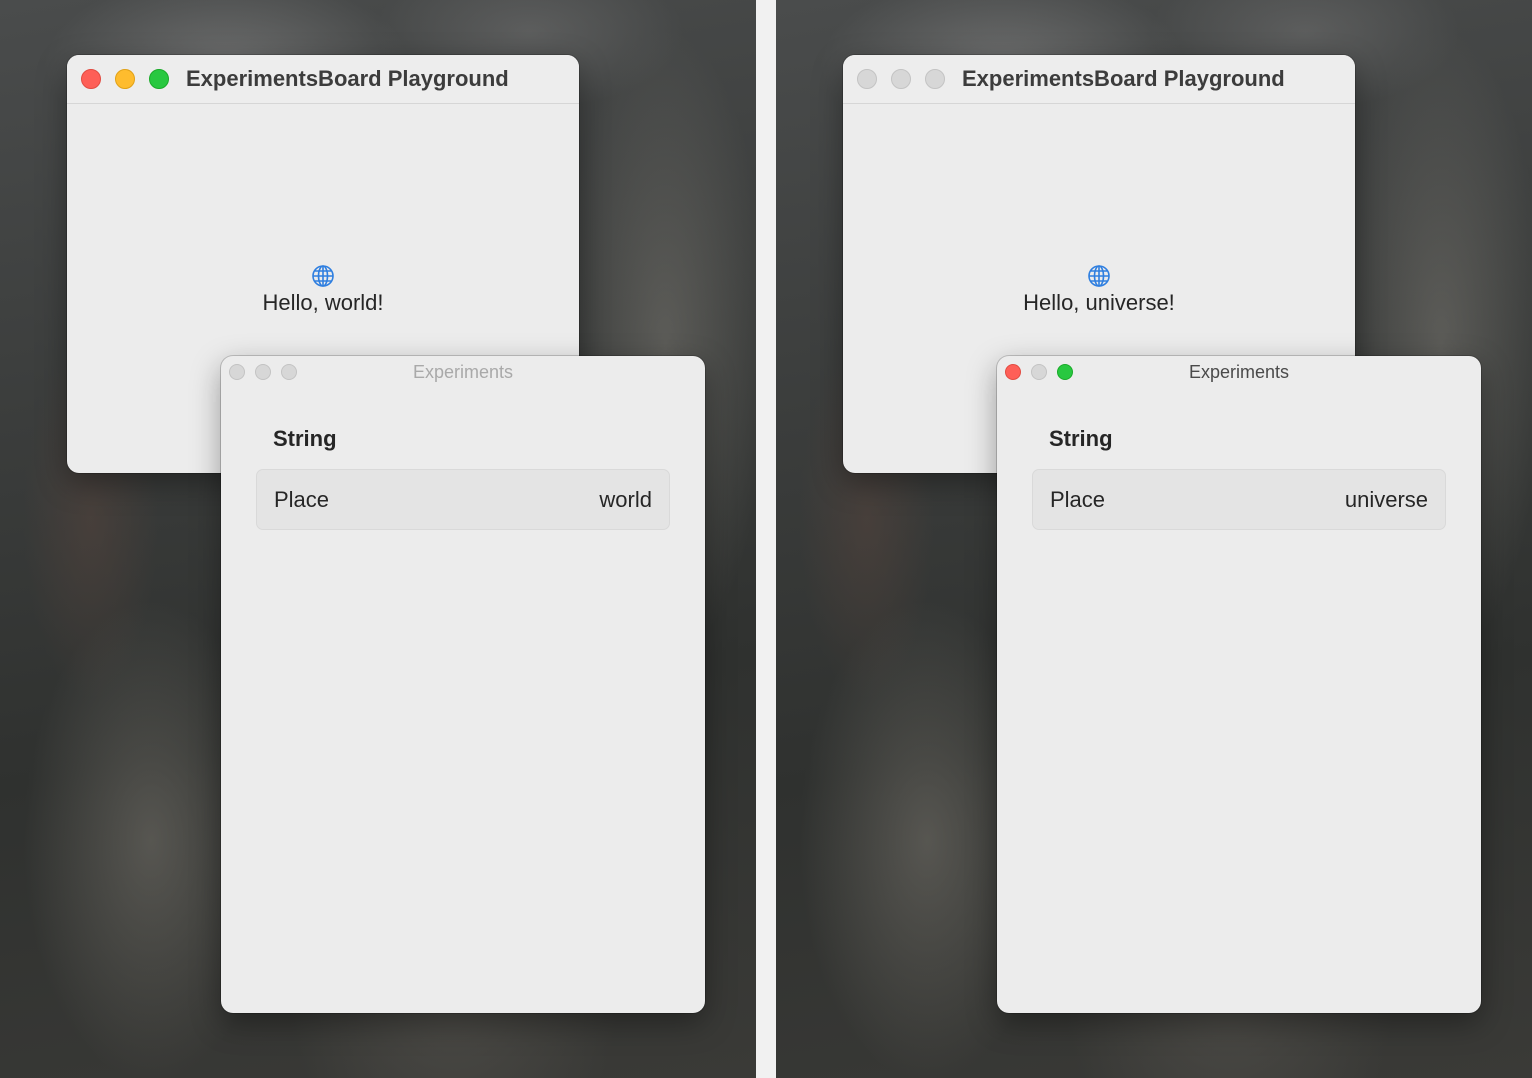  Describe the element at coordinates (1239, 499) in the screenshot. I see `place-field-row: Place universe` at that location.